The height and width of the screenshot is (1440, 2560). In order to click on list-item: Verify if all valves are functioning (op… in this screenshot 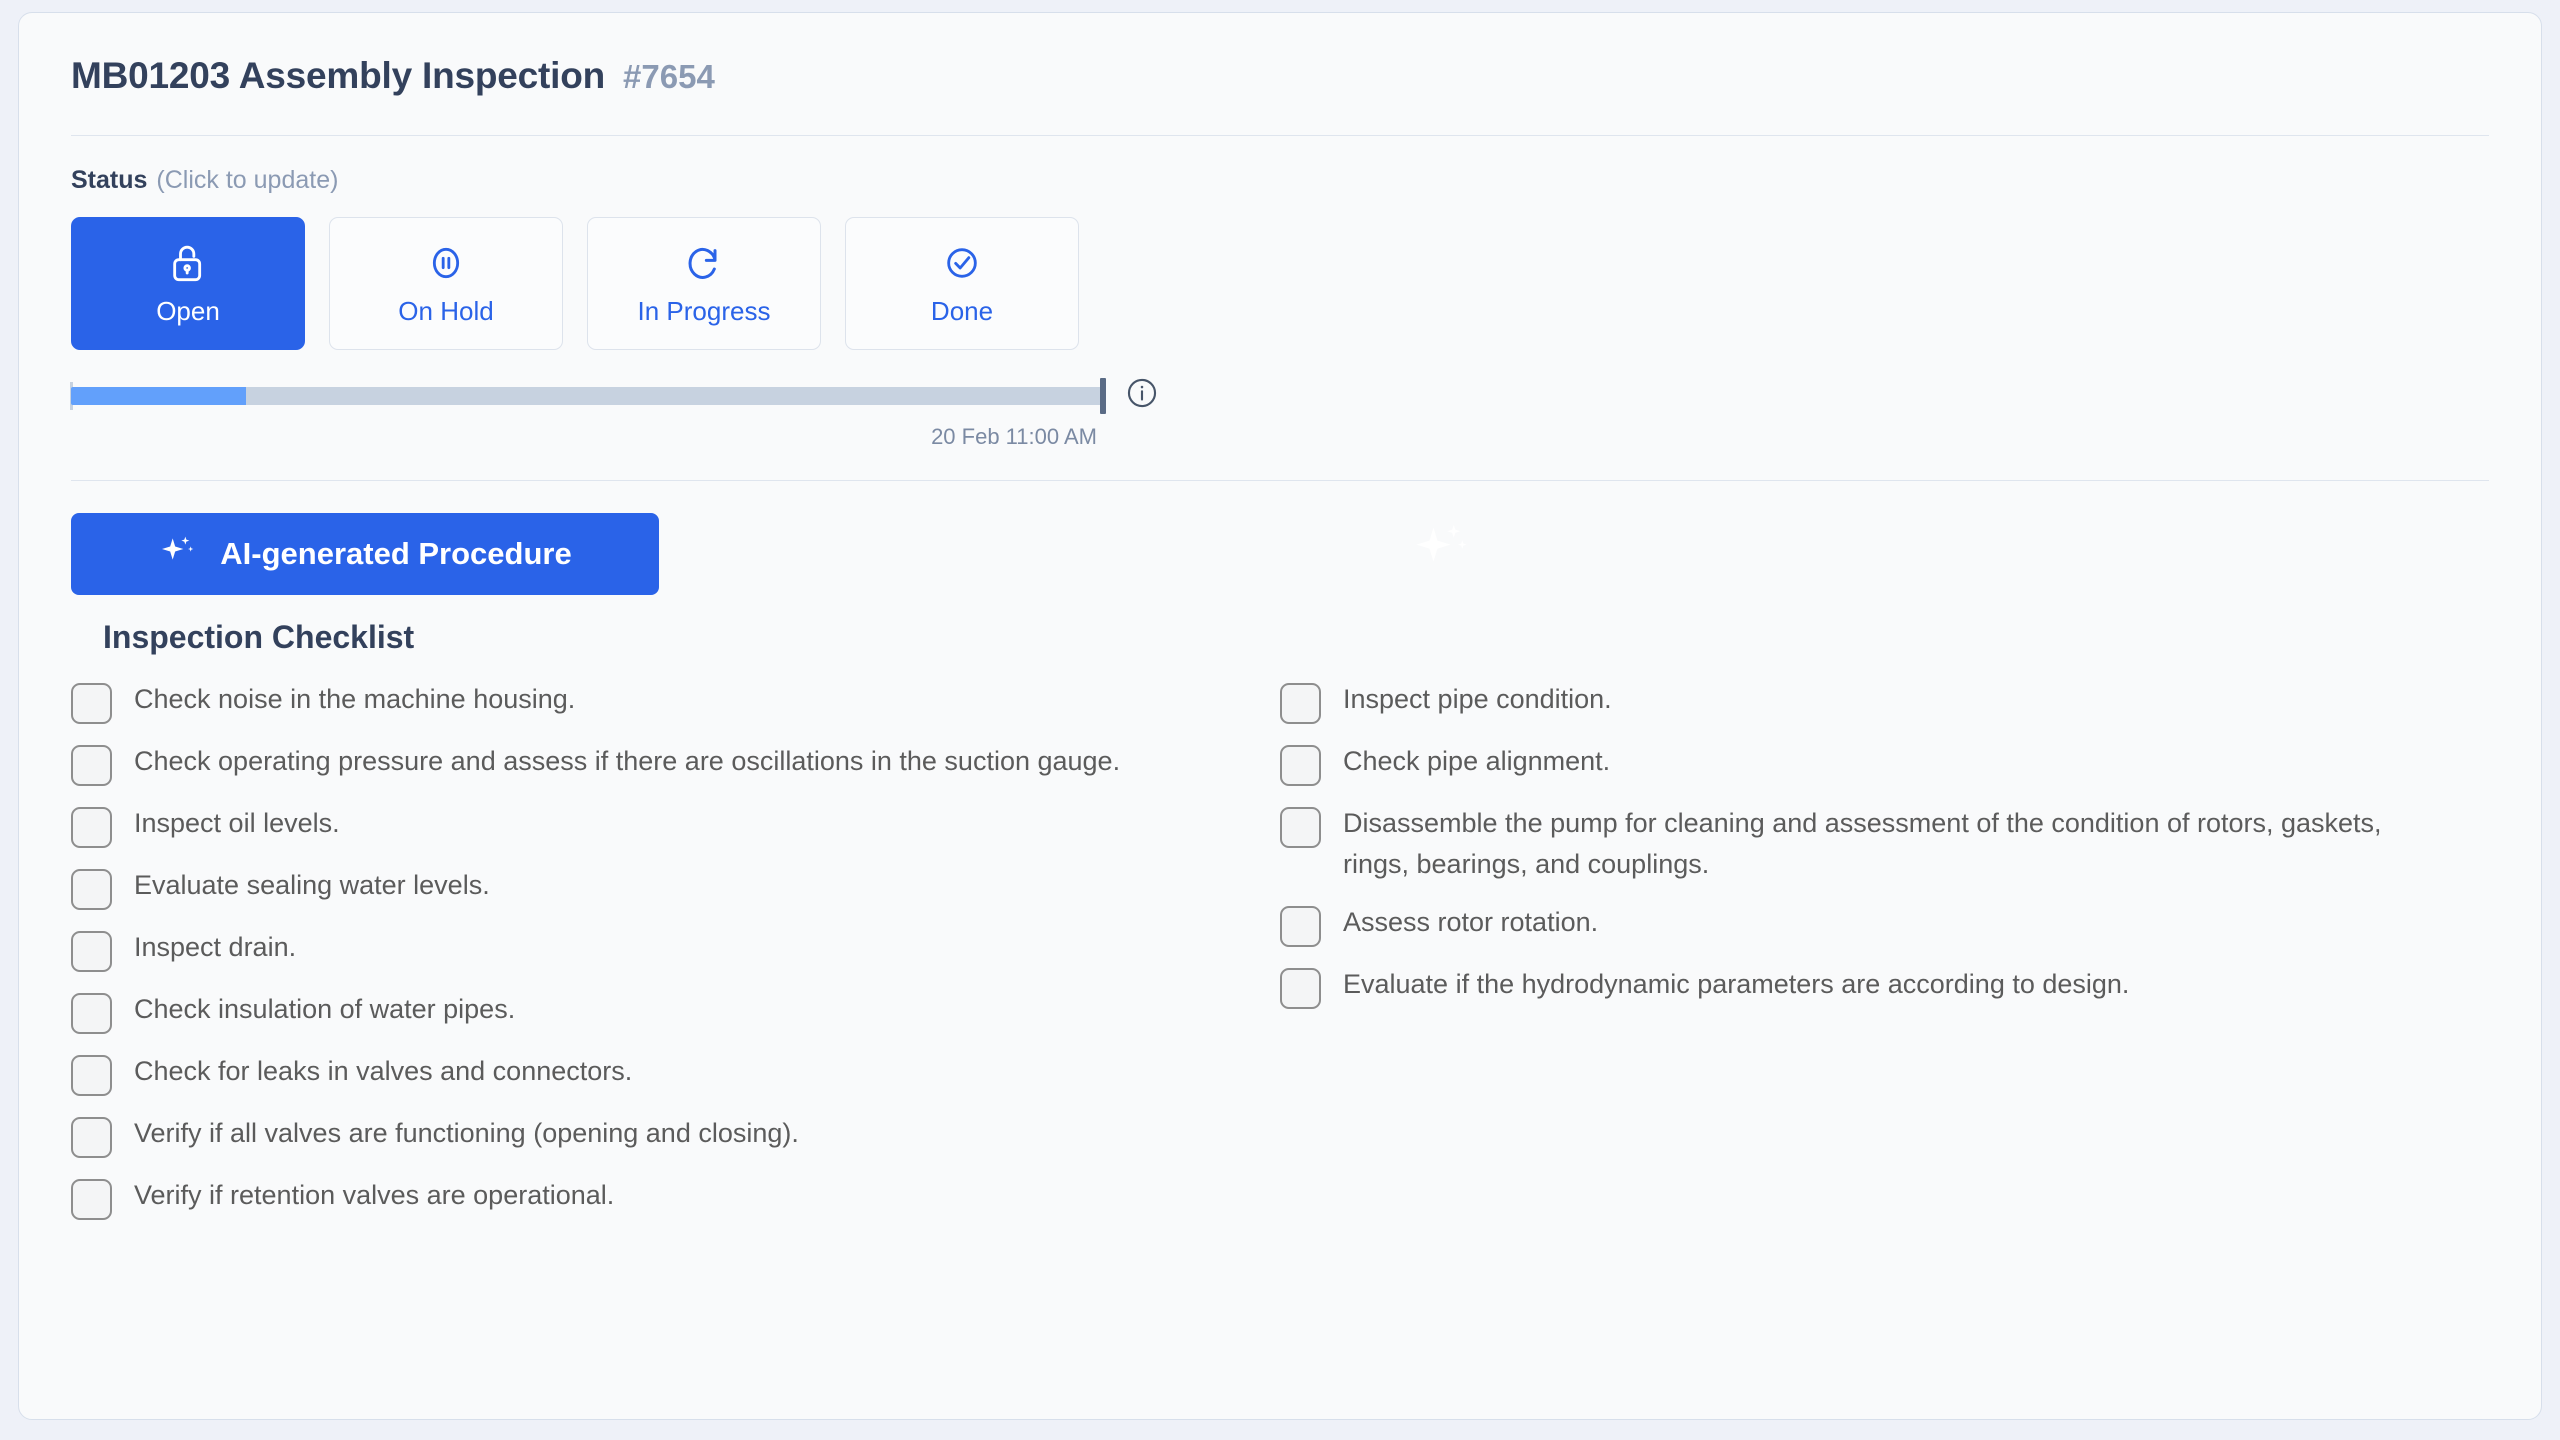, I will do `click(675, 1135)`.